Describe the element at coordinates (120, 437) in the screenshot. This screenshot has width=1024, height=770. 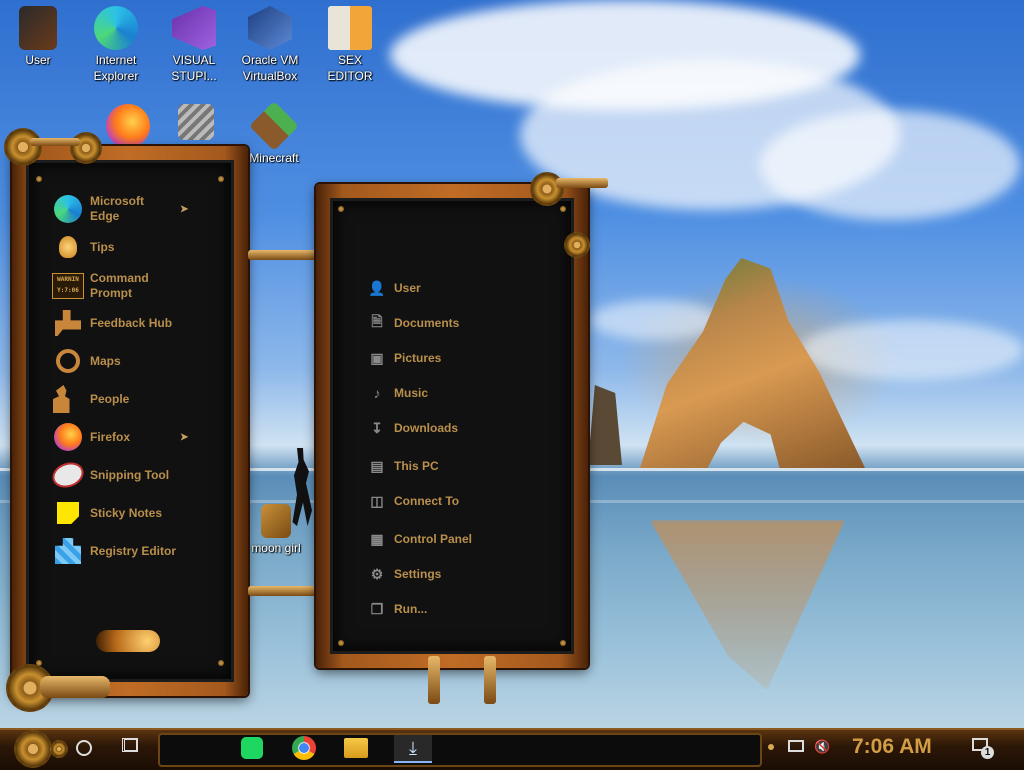
I see `start-item-firefox: Firefox ➤` at that location.